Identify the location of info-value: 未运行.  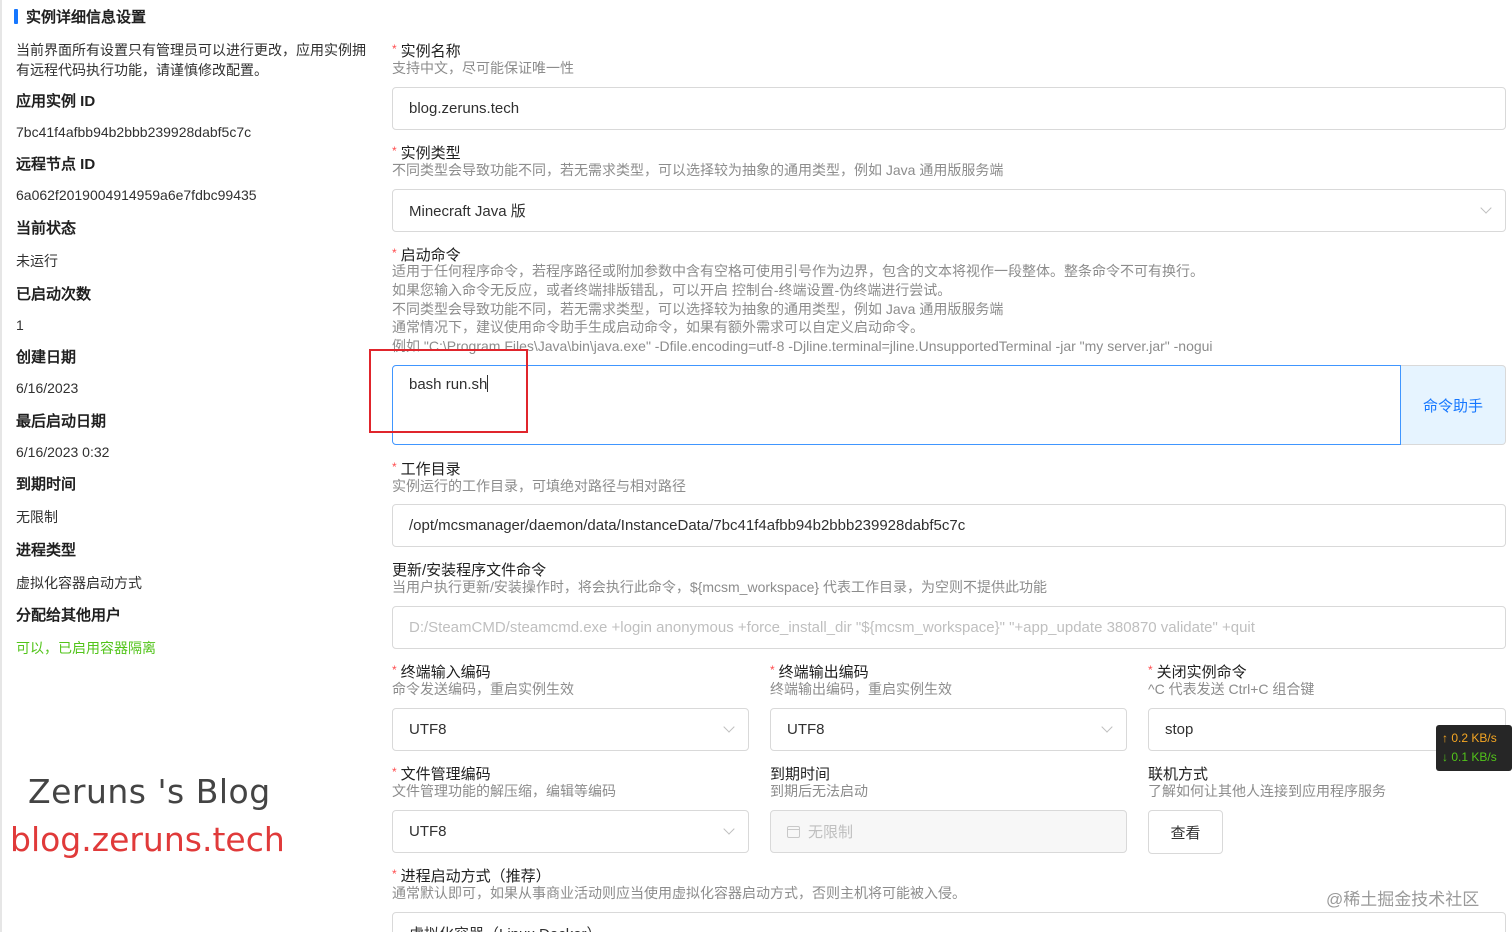
(37, 261).